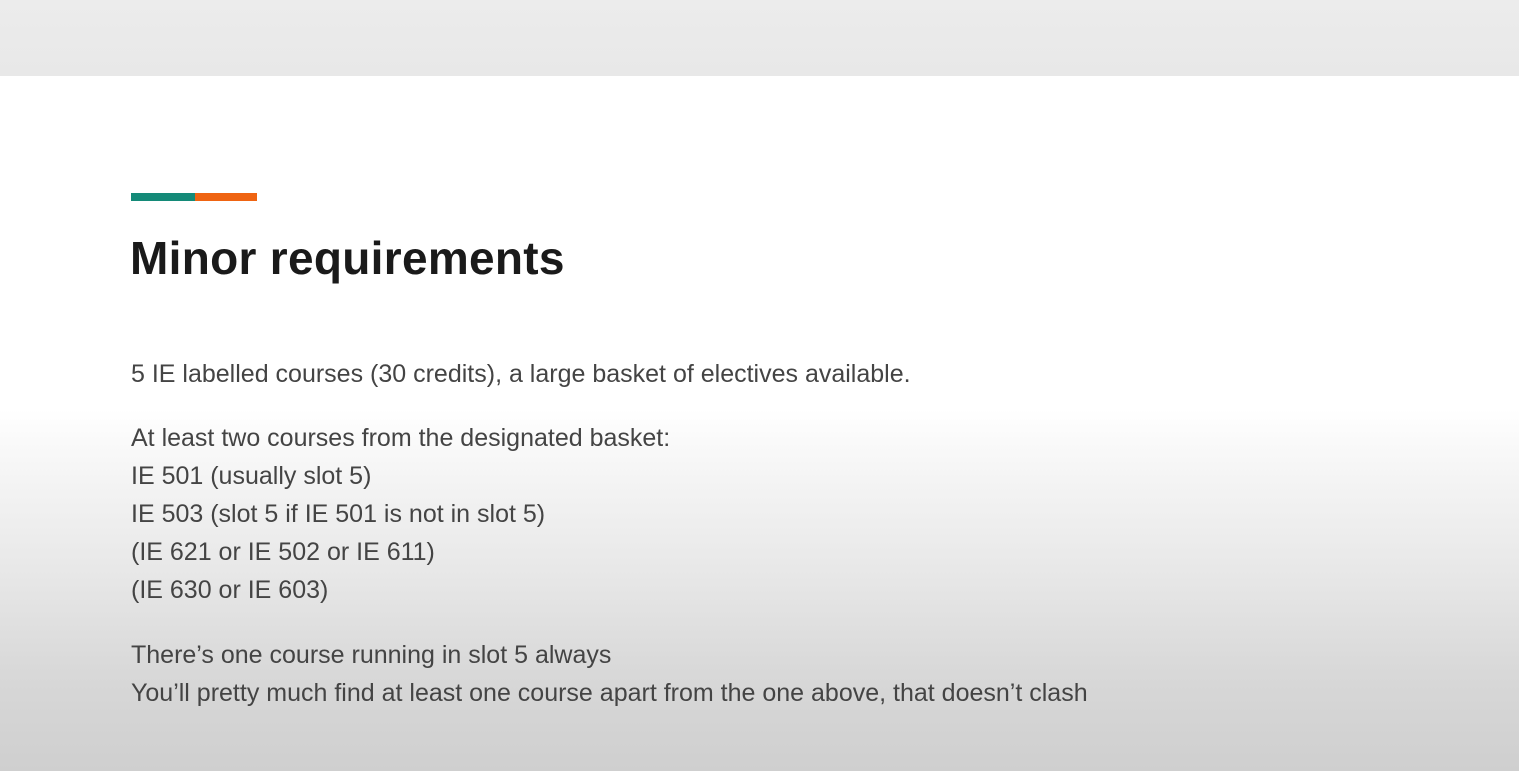 The width and height of the screenshot is (1519, 771). I want to click on basket-item: (IE 621 or IE 502 or IE 611), so click(283, 552).